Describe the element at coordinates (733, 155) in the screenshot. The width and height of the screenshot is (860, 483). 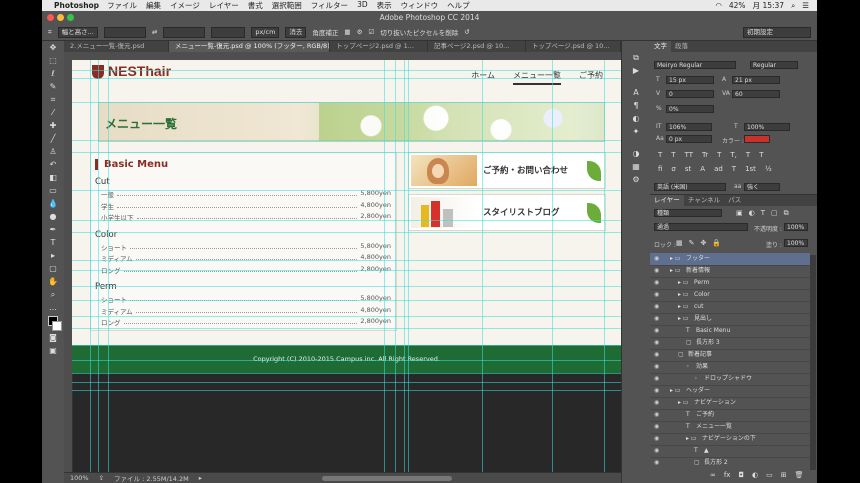
I see `type-style-button: T,` at that location.